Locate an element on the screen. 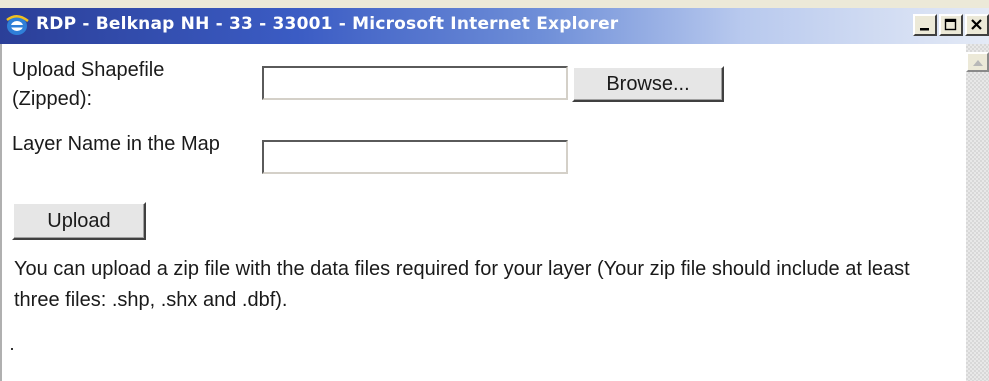 The height and width of the screenshot is (381, 989). close-button is located at coordinates (977, 25).